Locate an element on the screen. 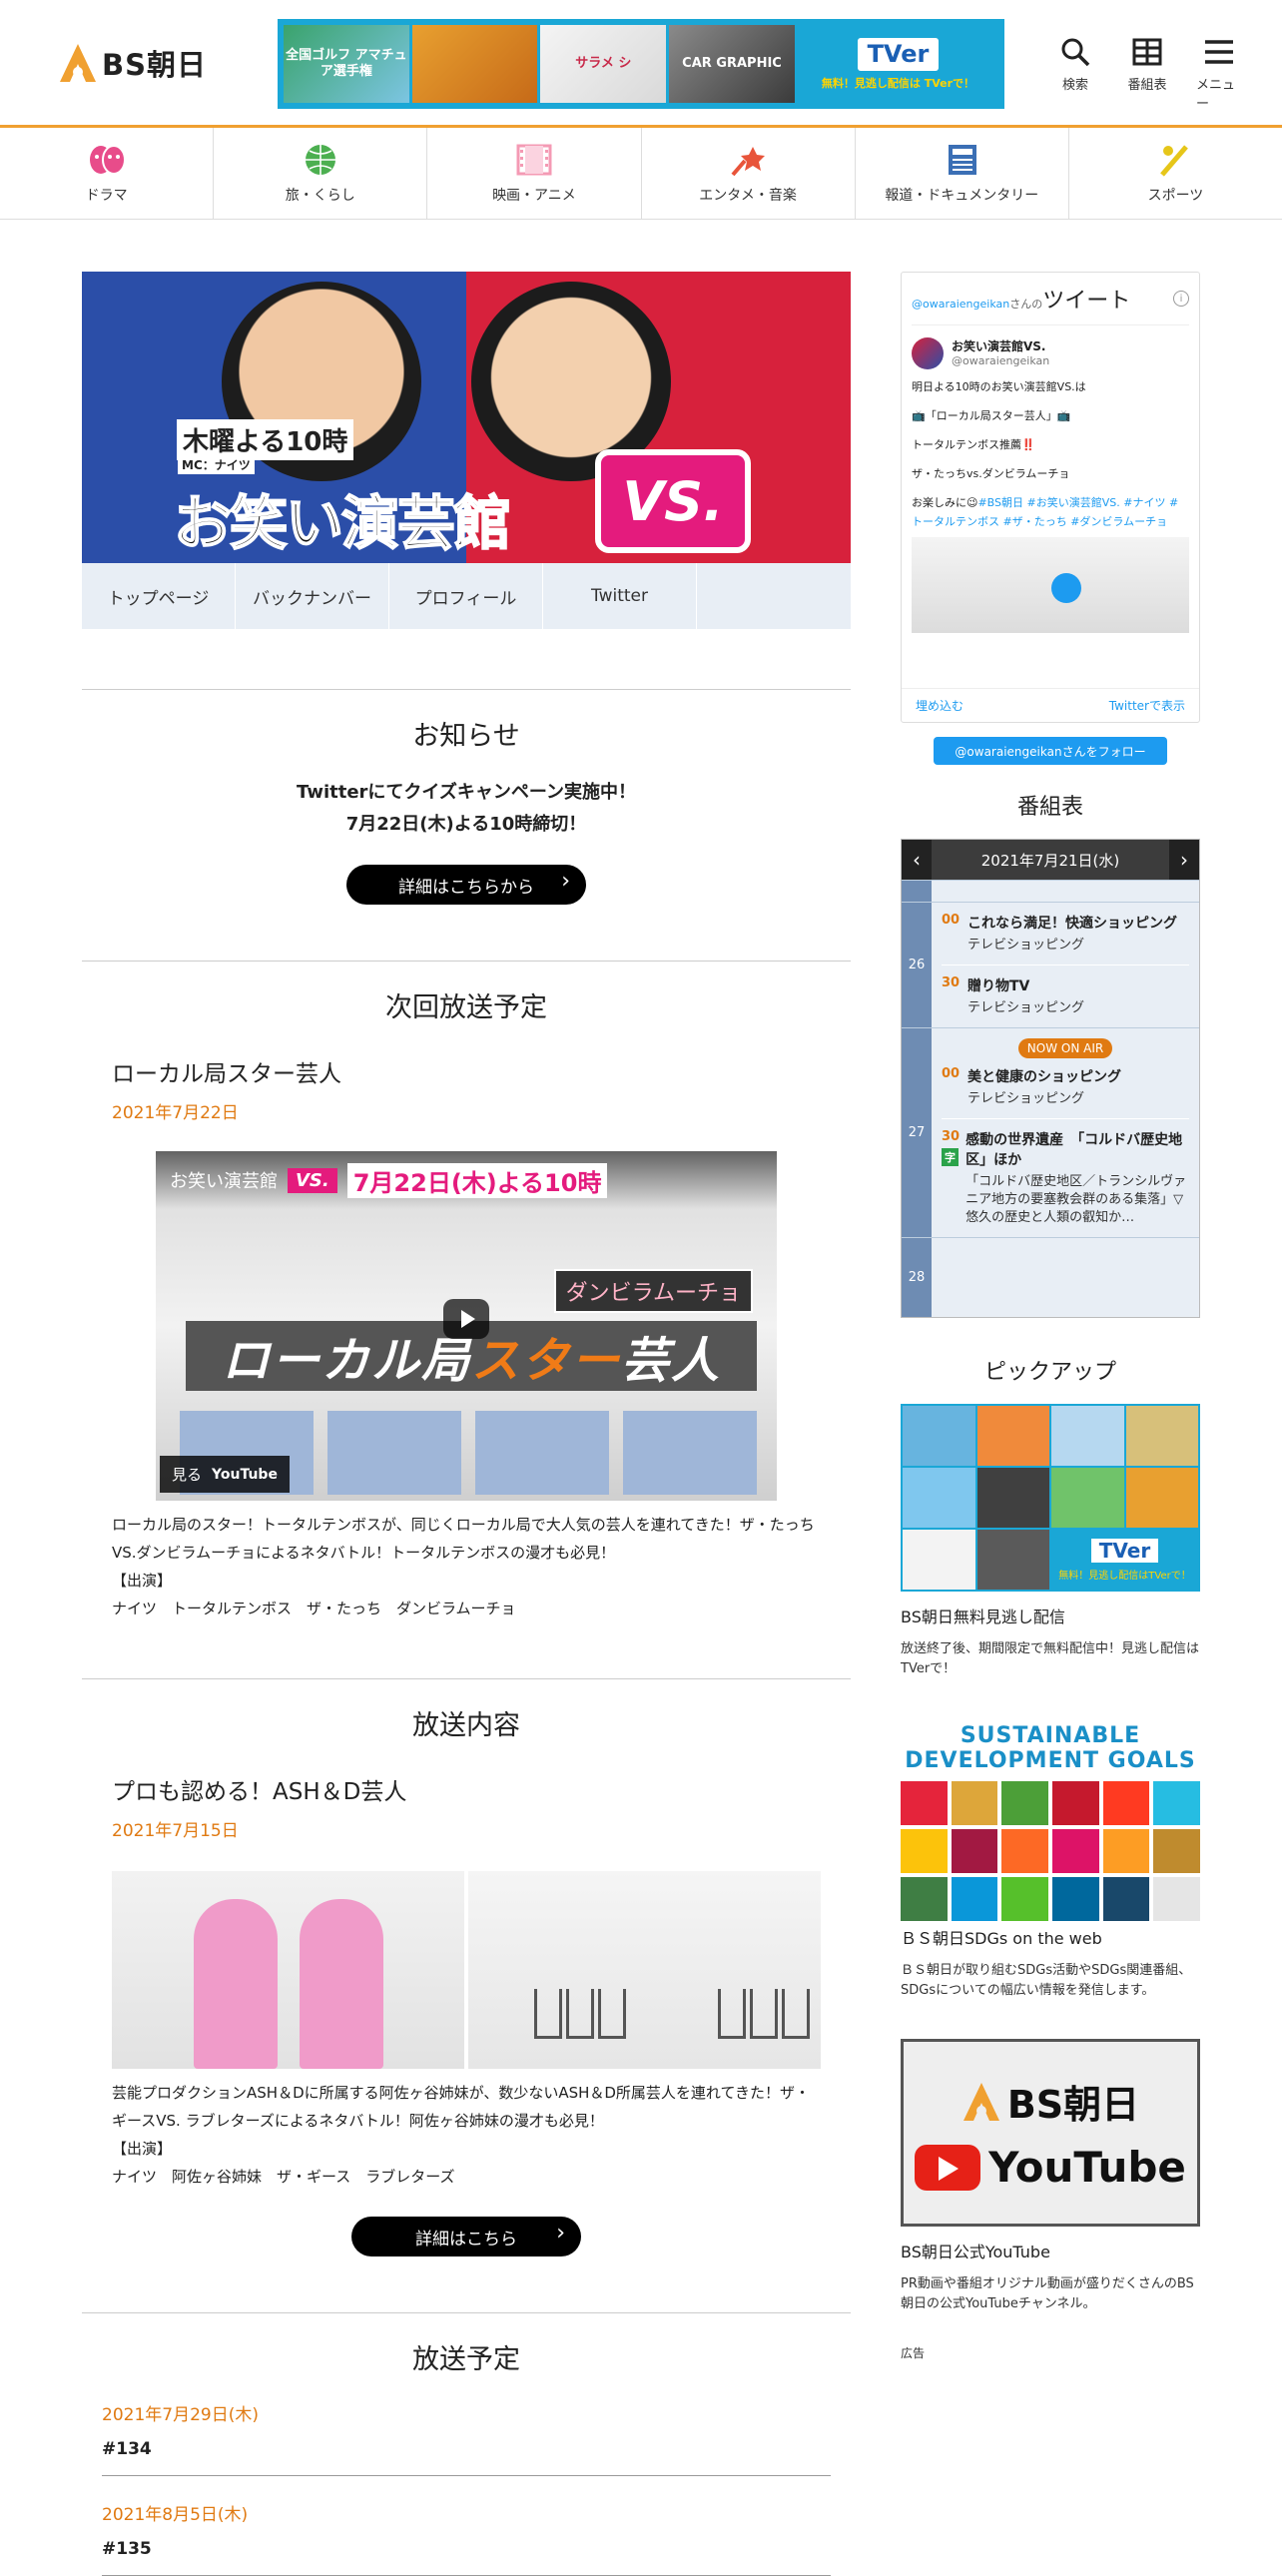 This screenshot has width=1282, height=2576. schedule-program: 30 贈り物TV テレビショッピング is located at coordinates (1065, 991).